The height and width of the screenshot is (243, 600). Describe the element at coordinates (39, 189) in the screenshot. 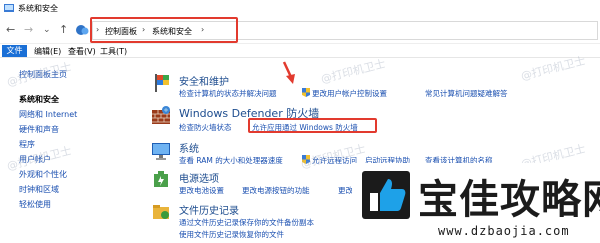

I see `sidebar-item-clock: 时钟和区域` at that location.